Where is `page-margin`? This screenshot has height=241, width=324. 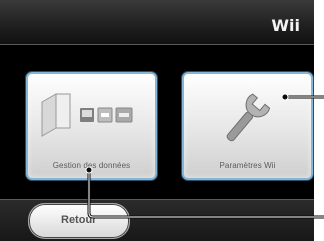 page-margin is located at coordinates (319, 120).